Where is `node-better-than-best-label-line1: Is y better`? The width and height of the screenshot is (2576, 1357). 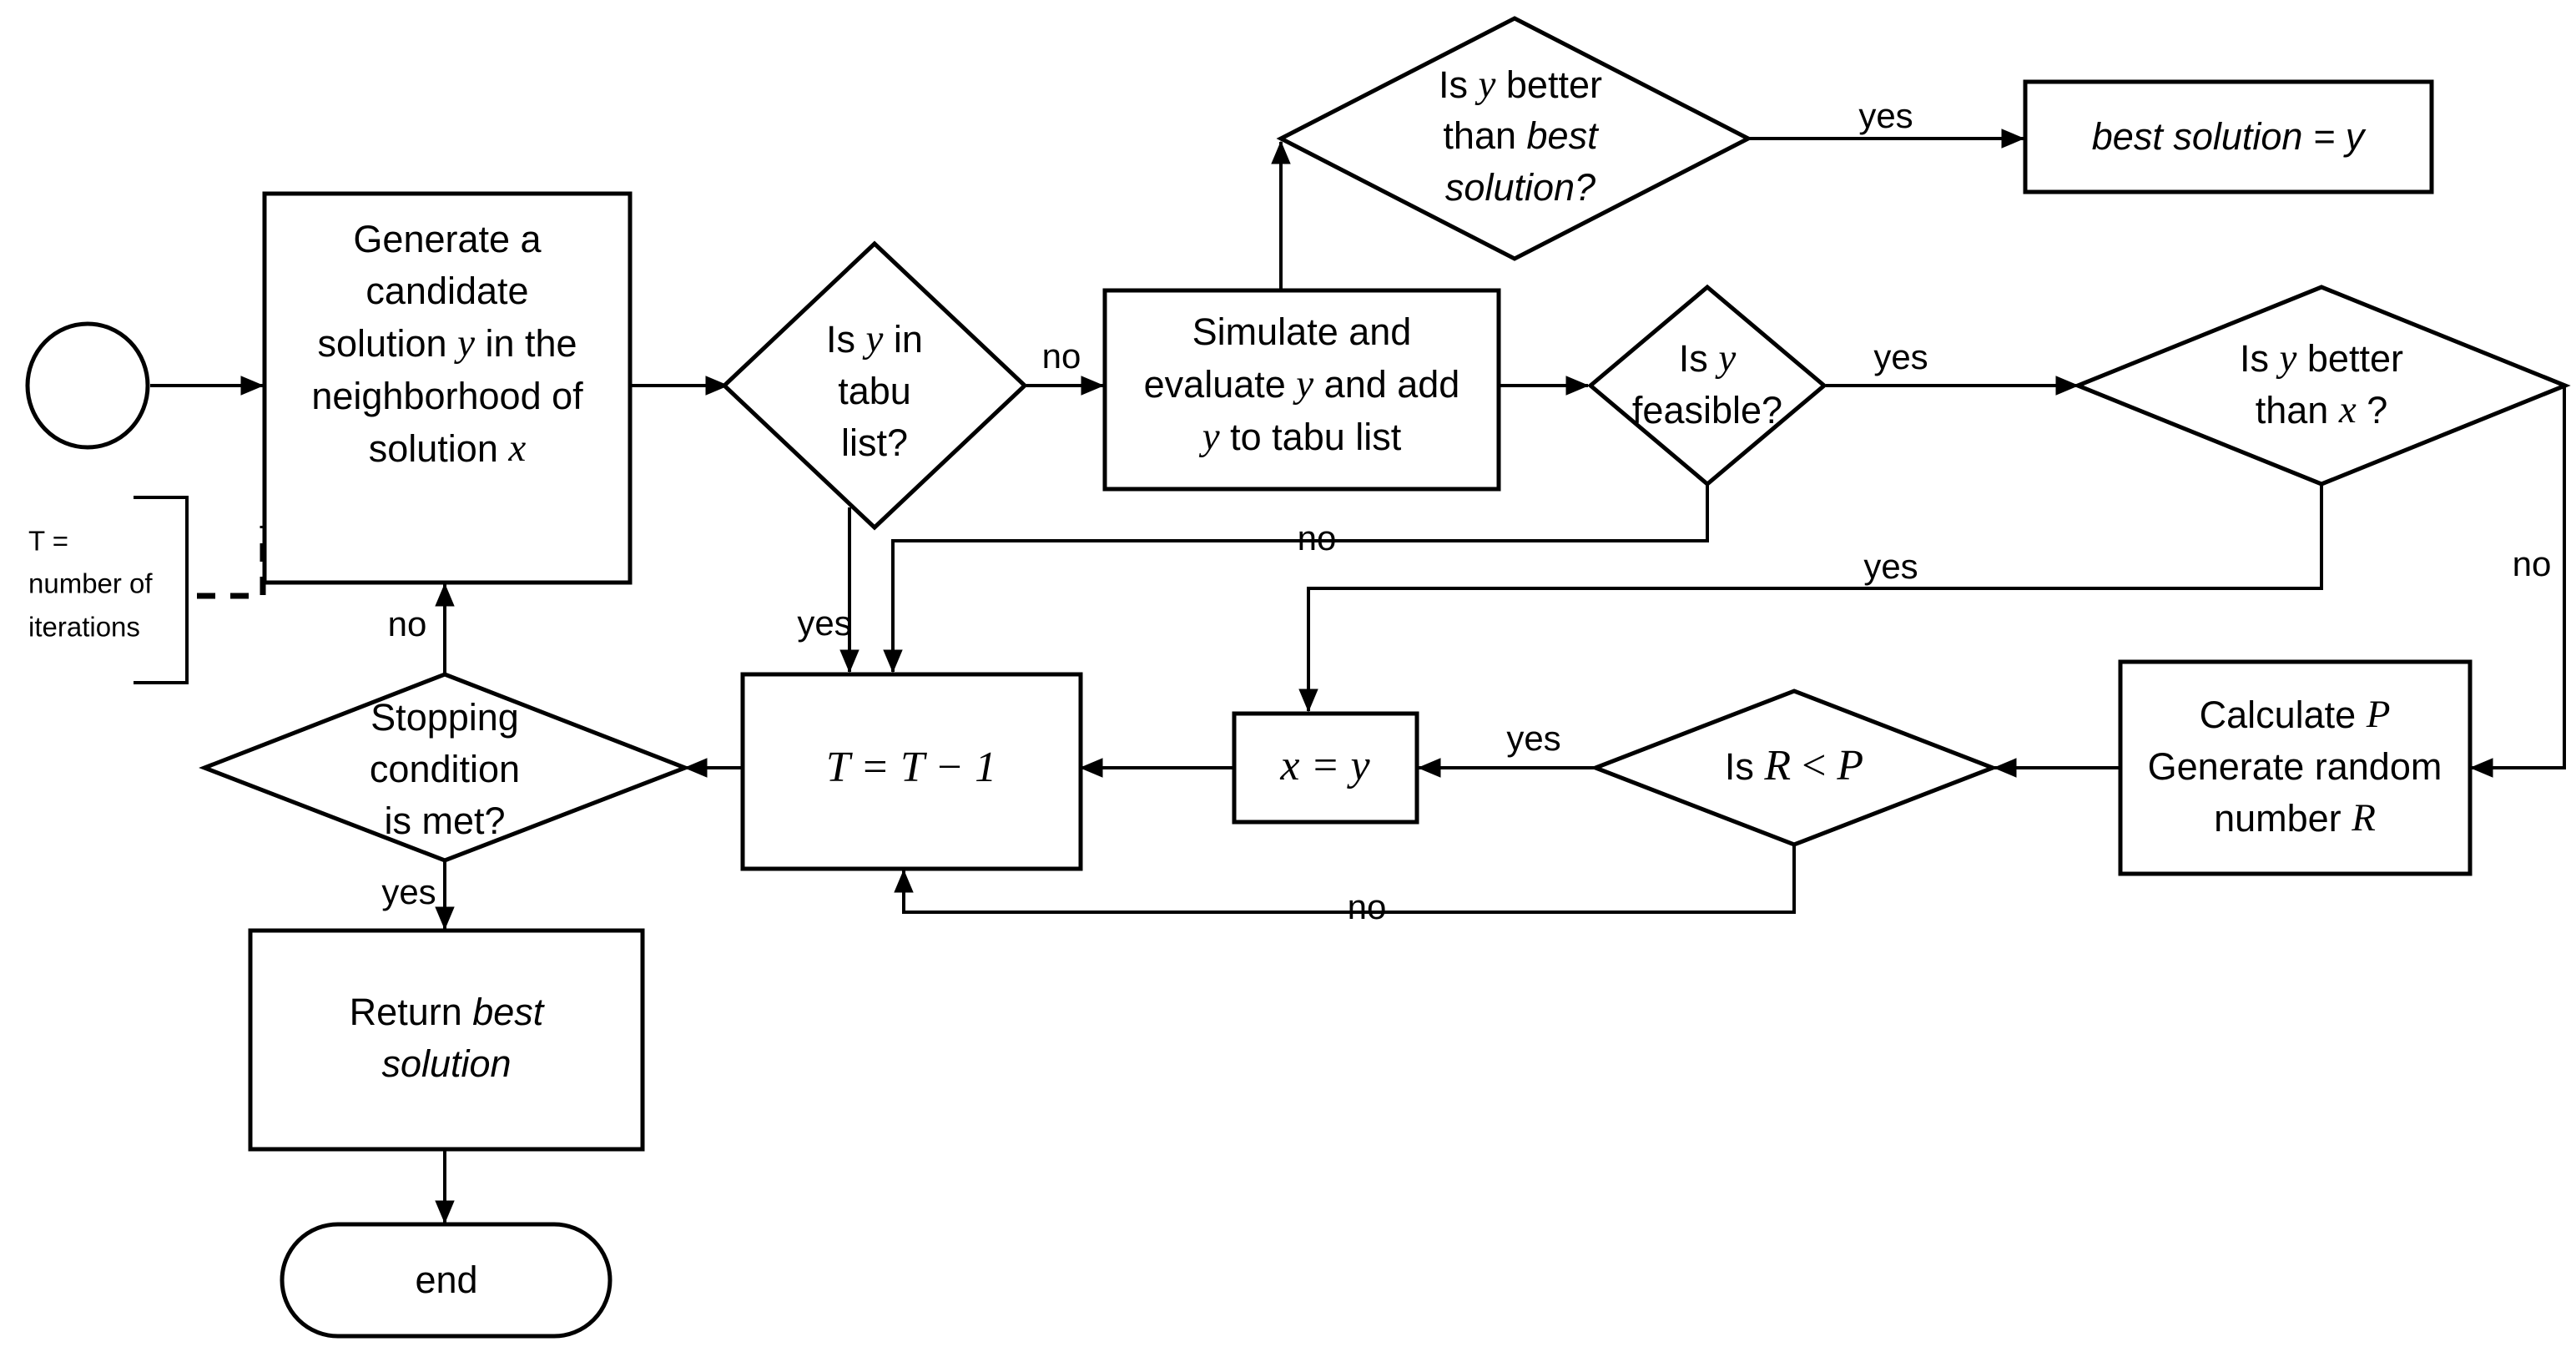
node-better-than-best-label-line1: Is y better is located at coordinates (1520, 84).